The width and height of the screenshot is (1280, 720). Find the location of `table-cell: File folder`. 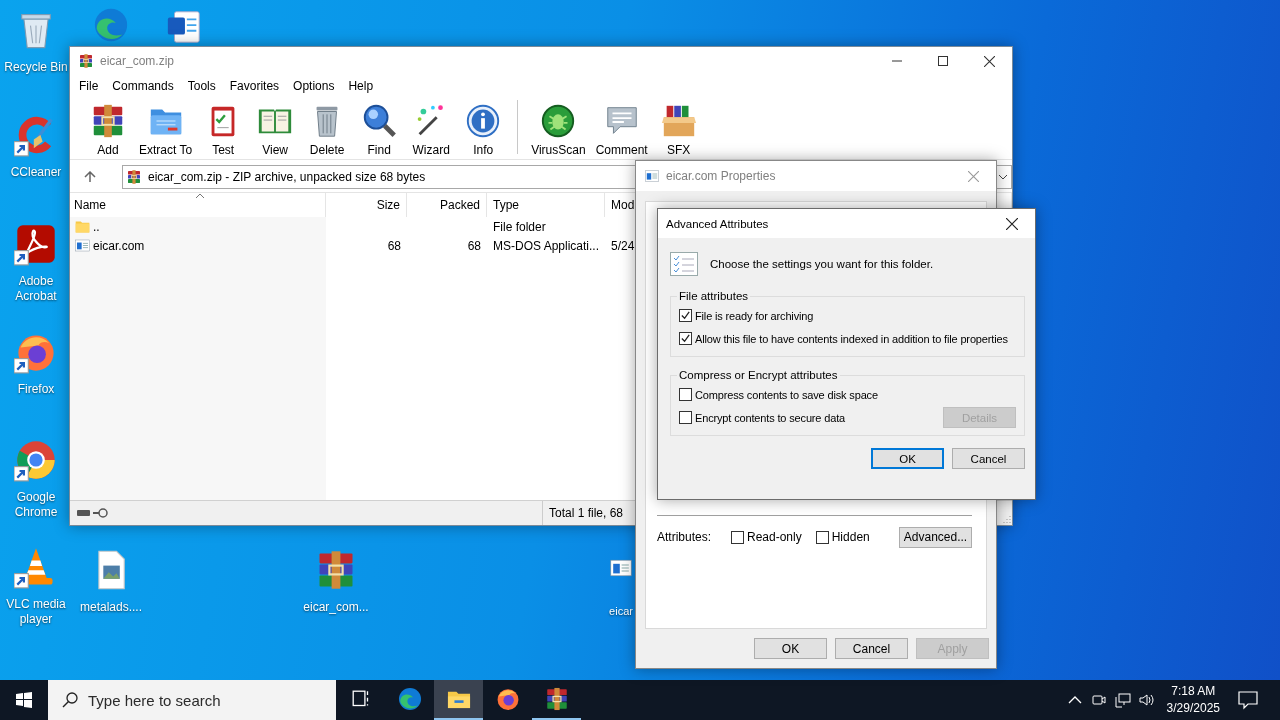

table-cell: File folder is located at coordinates (519, 226).